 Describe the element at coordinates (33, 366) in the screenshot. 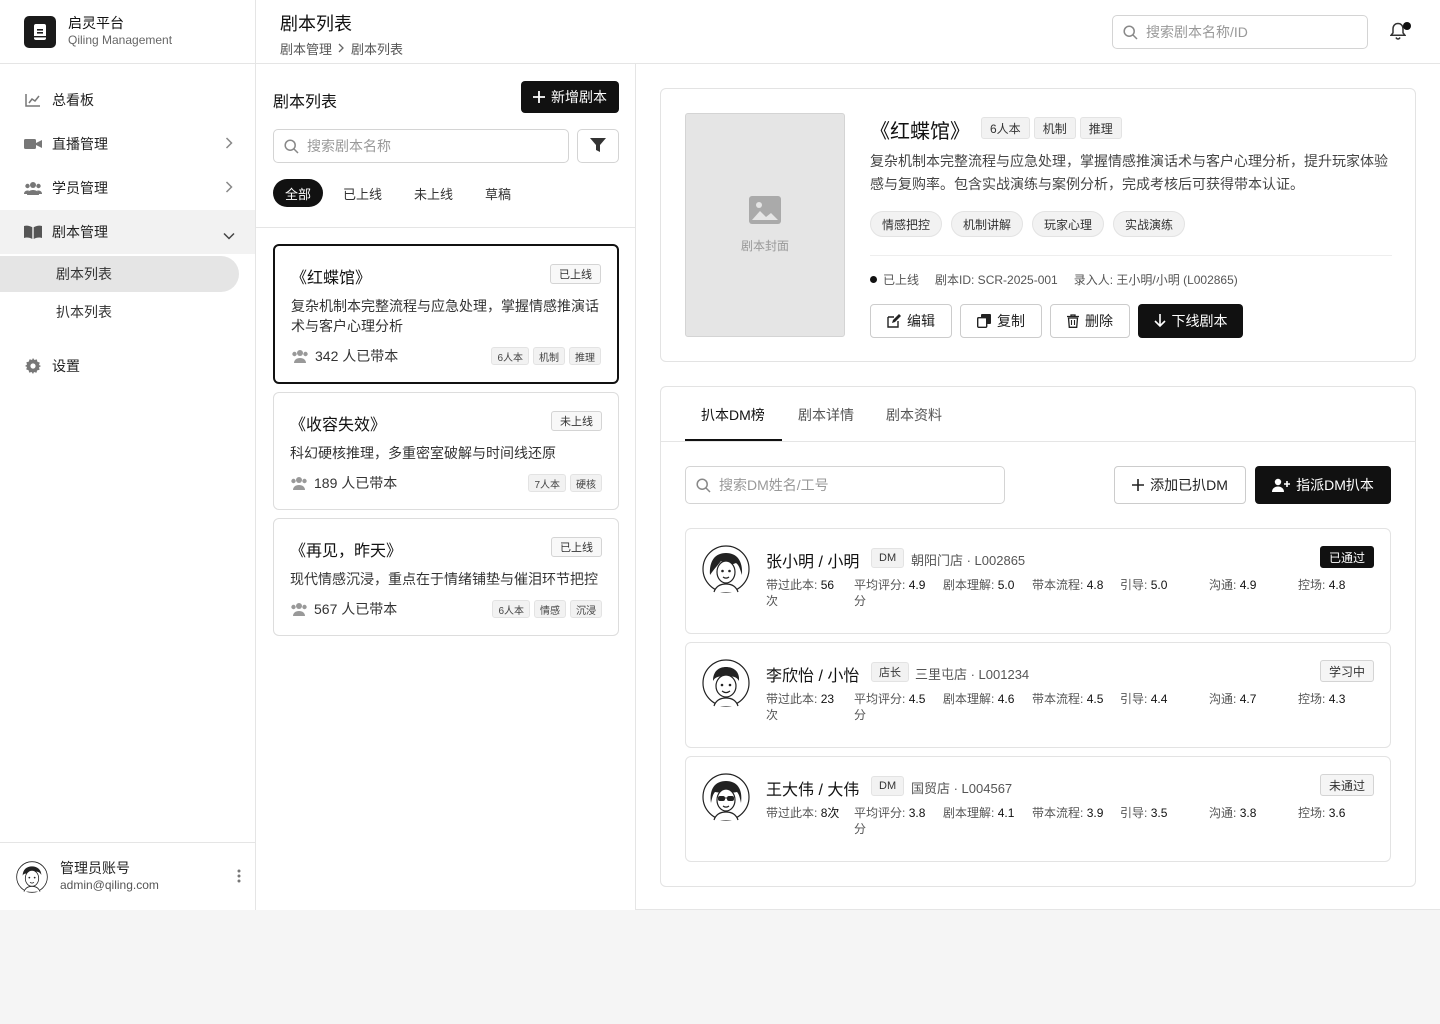

I see `gear-icon` at that location.